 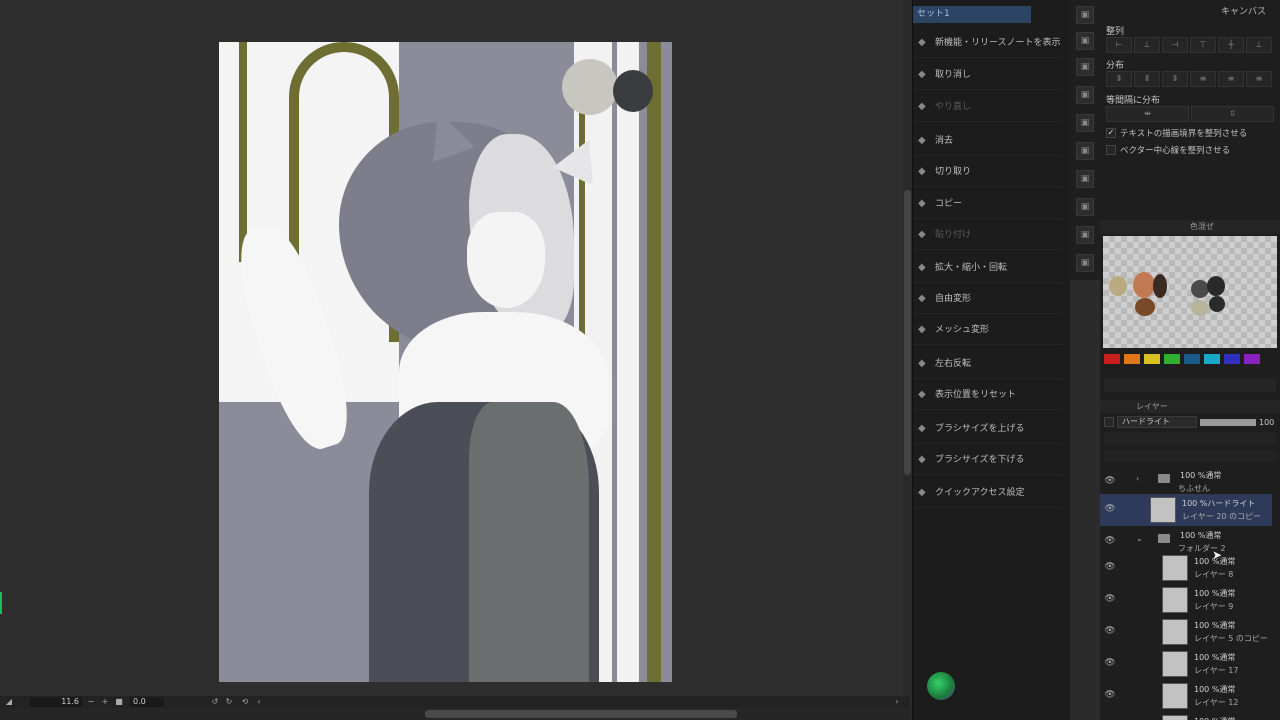 I want to click on align-middle-button: ┼, so click(x=1231, y=45).